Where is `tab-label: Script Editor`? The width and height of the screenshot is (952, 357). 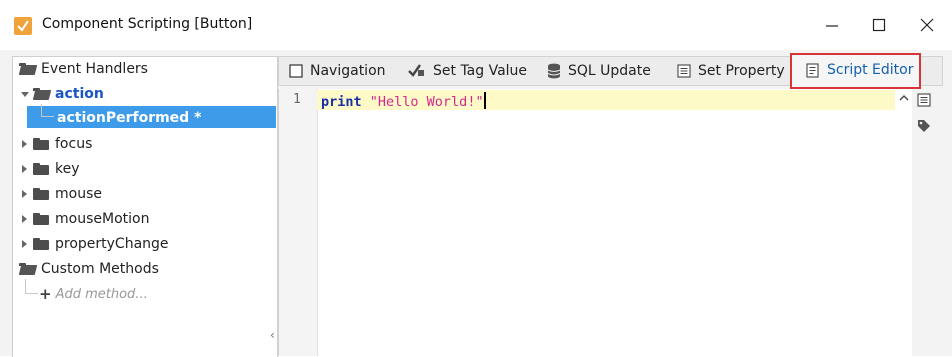
tab-label: Script Editor is located at coordinates (870, 70).